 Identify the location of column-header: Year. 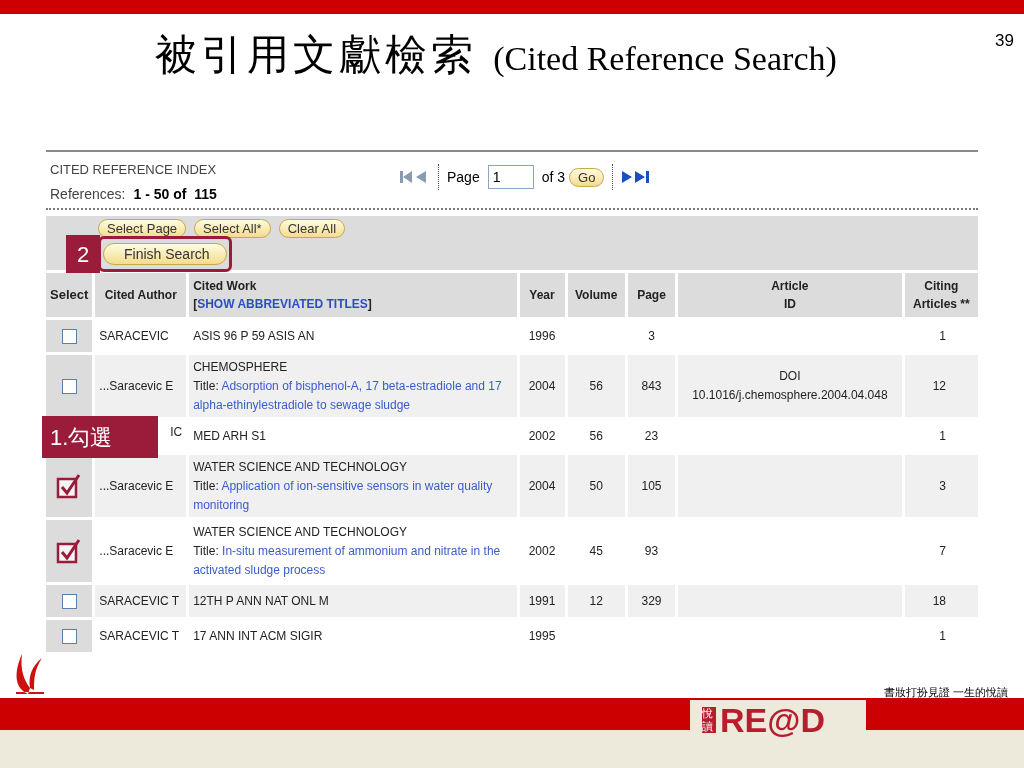
(542, 295).